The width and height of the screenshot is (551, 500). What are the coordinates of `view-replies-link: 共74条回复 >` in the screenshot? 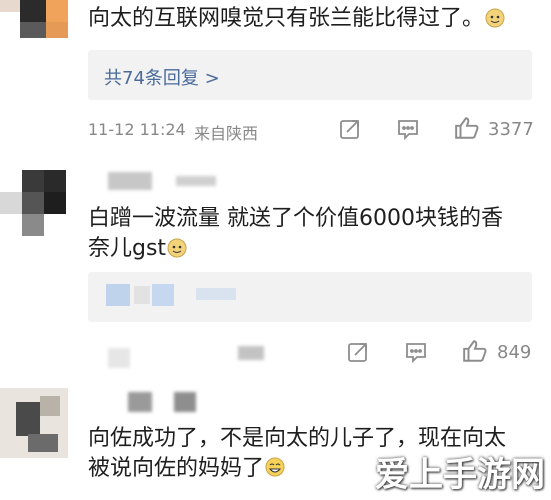 It's located at (162, 77).